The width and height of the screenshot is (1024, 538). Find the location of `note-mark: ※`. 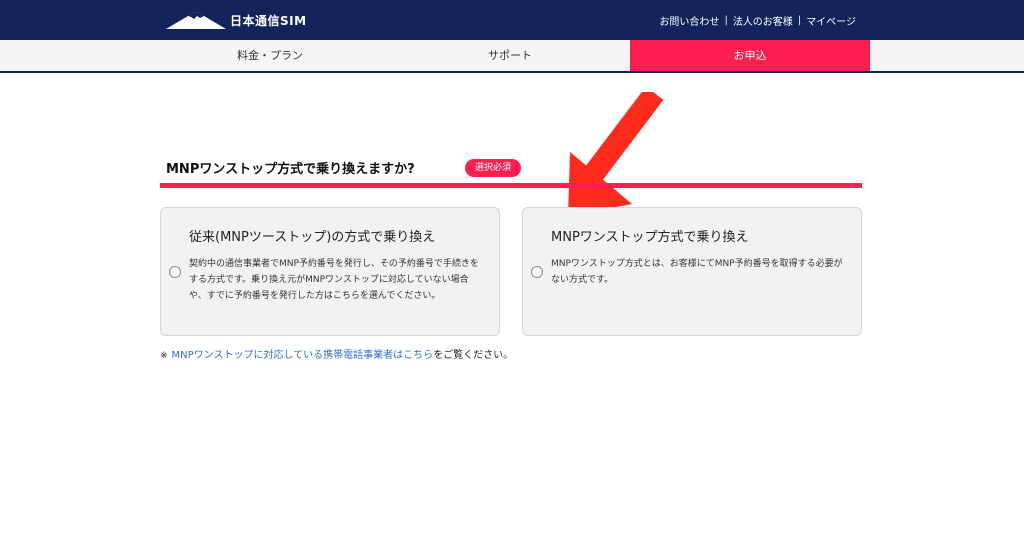

note-mark: ※ is located at coordinates (164, 356).